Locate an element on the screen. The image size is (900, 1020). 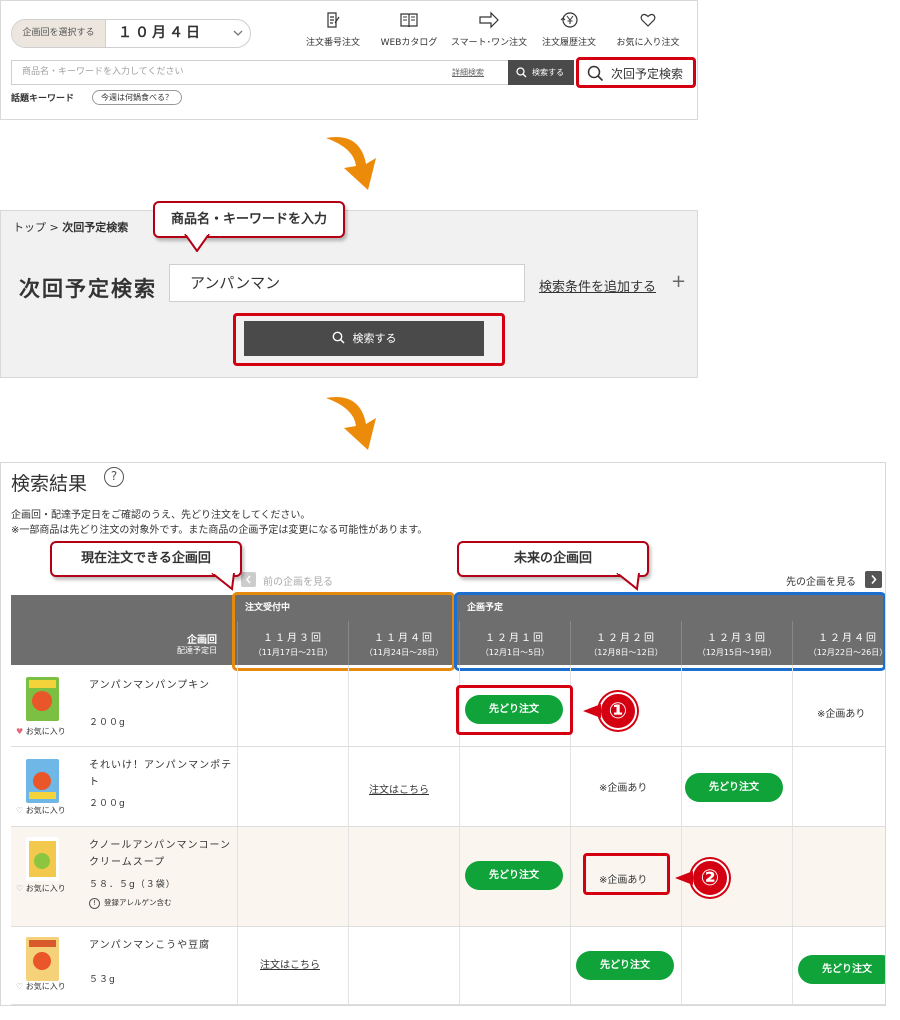
breadcrumb-top: トップ is located at coordinates (29, 227).